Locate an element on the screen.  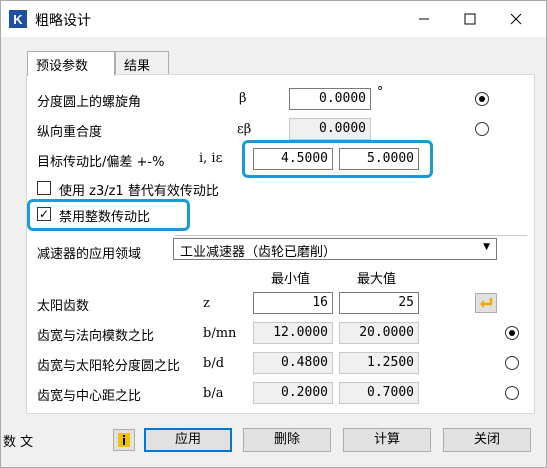
application-select: 工业减速器（齿轮已磨削） ▼ is located at coordinates (335, 249).